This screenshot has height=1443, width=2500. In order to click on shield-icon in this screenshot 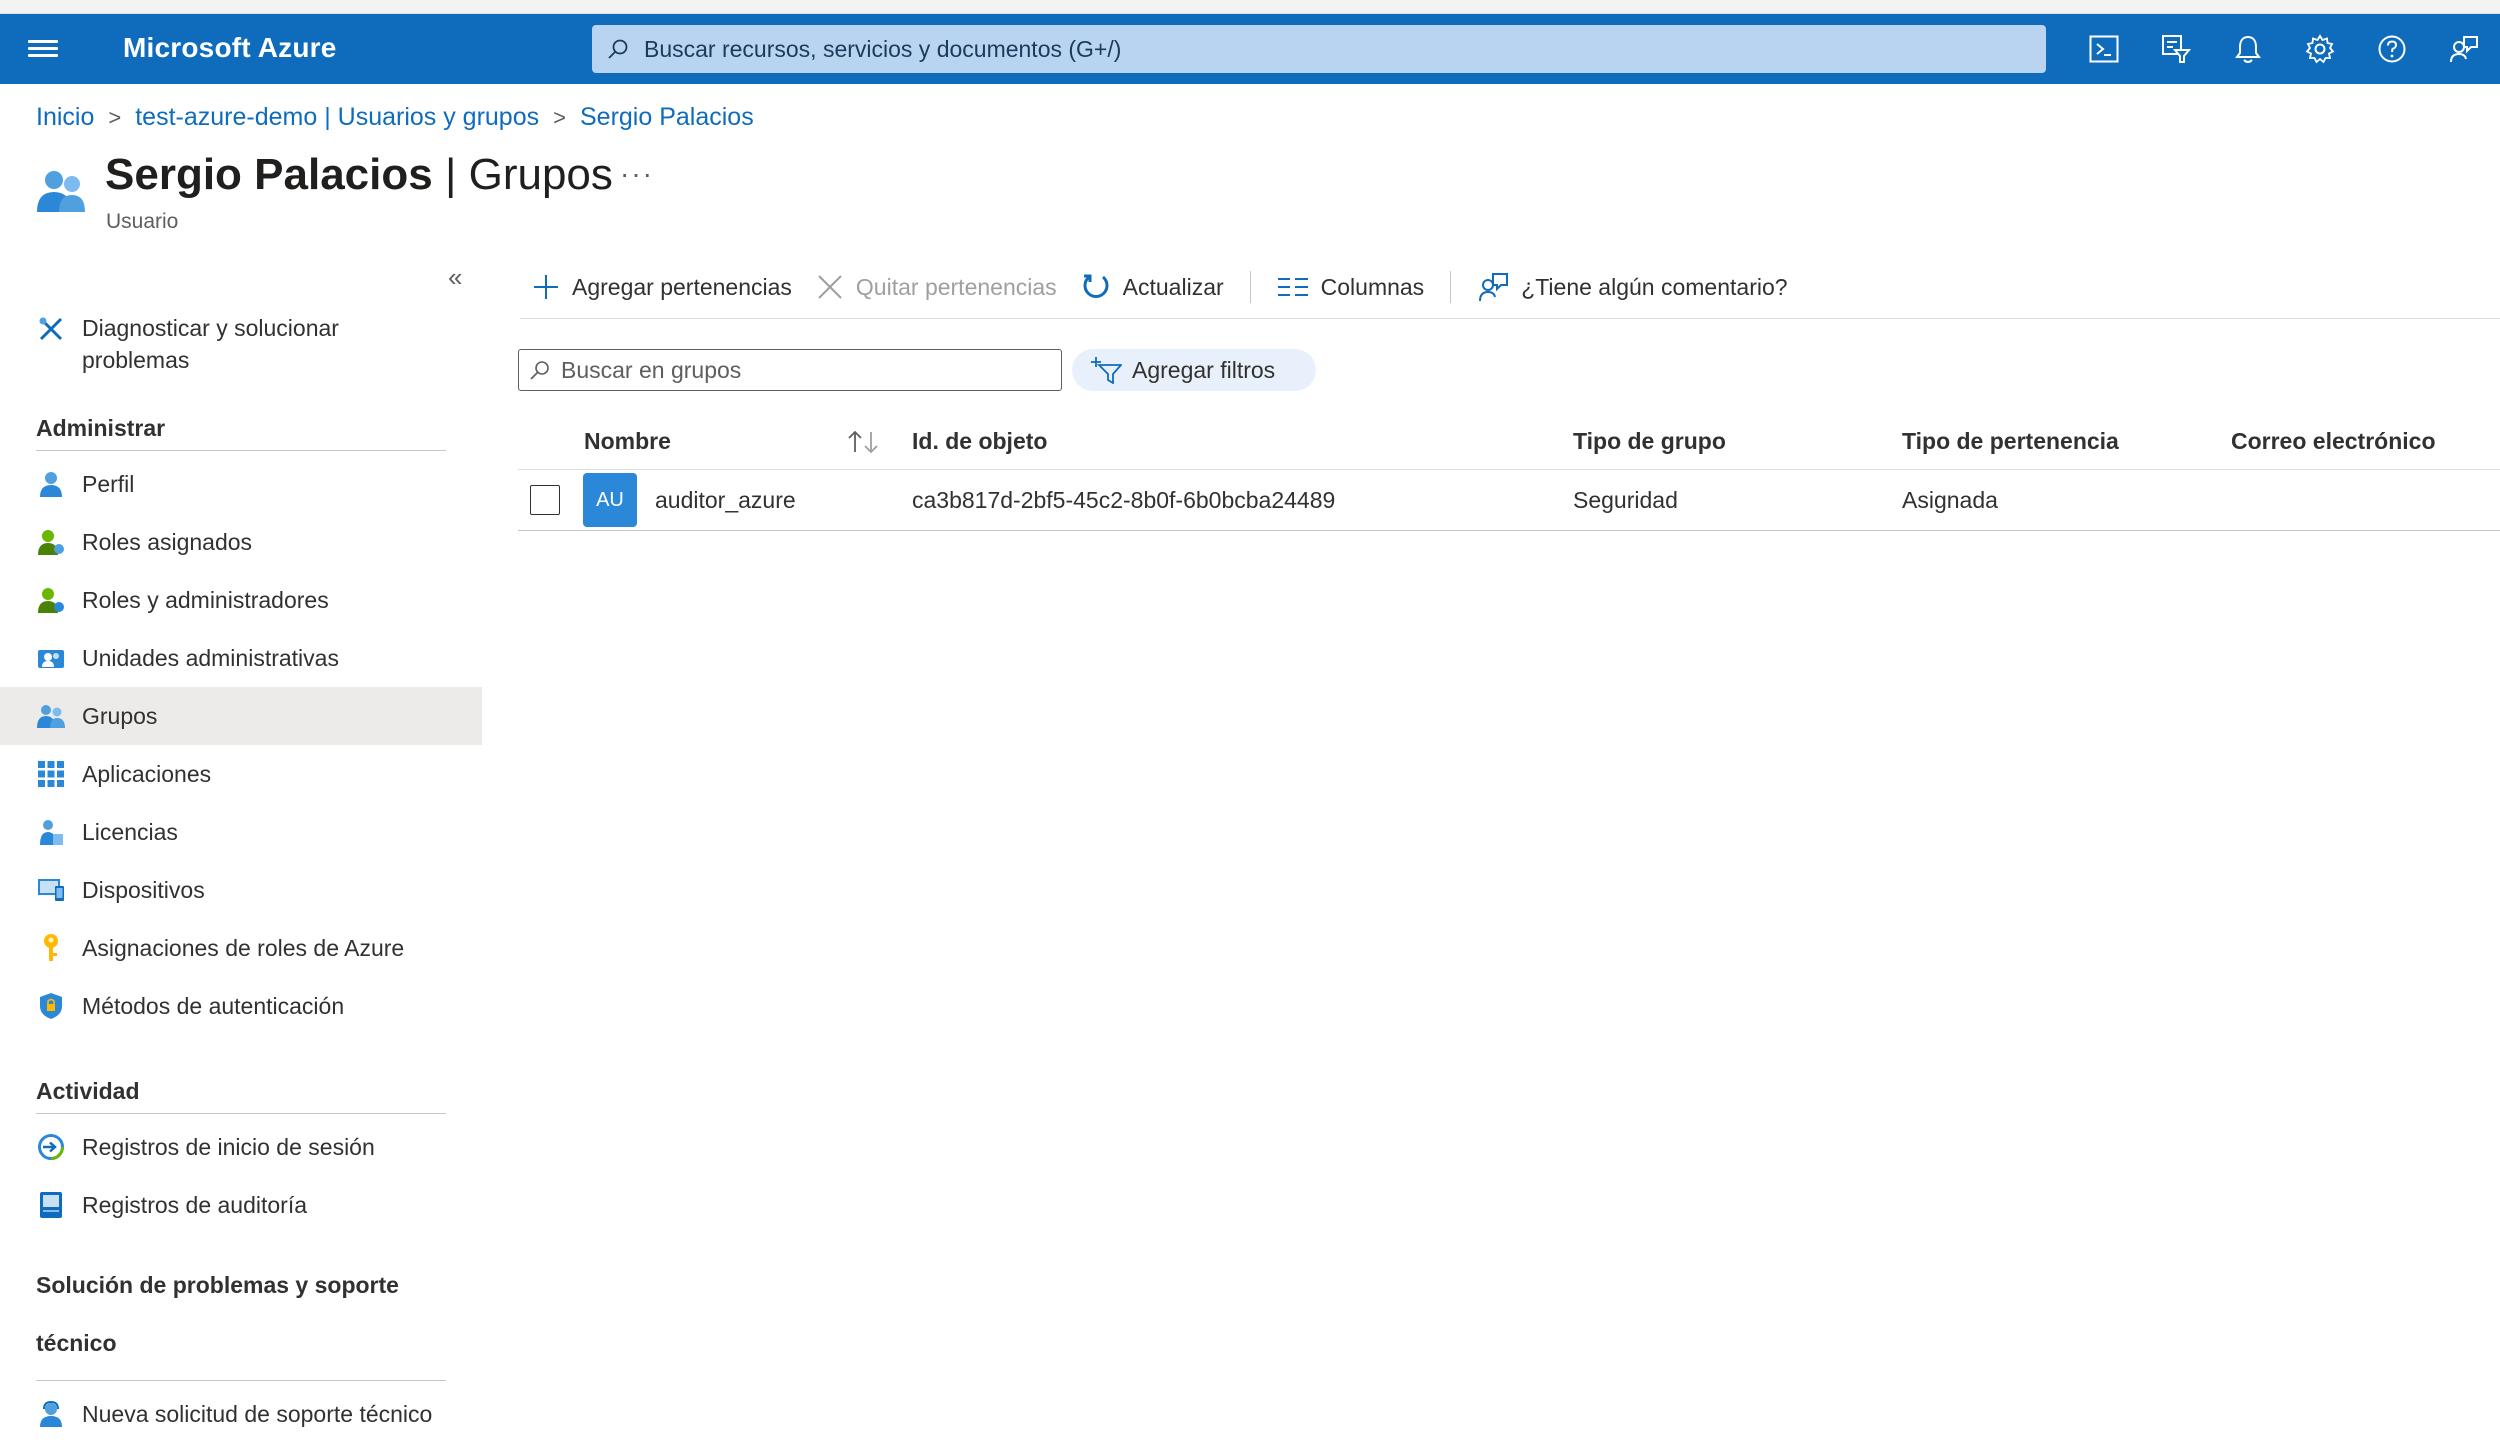, I will do `click(51, 1006)`.